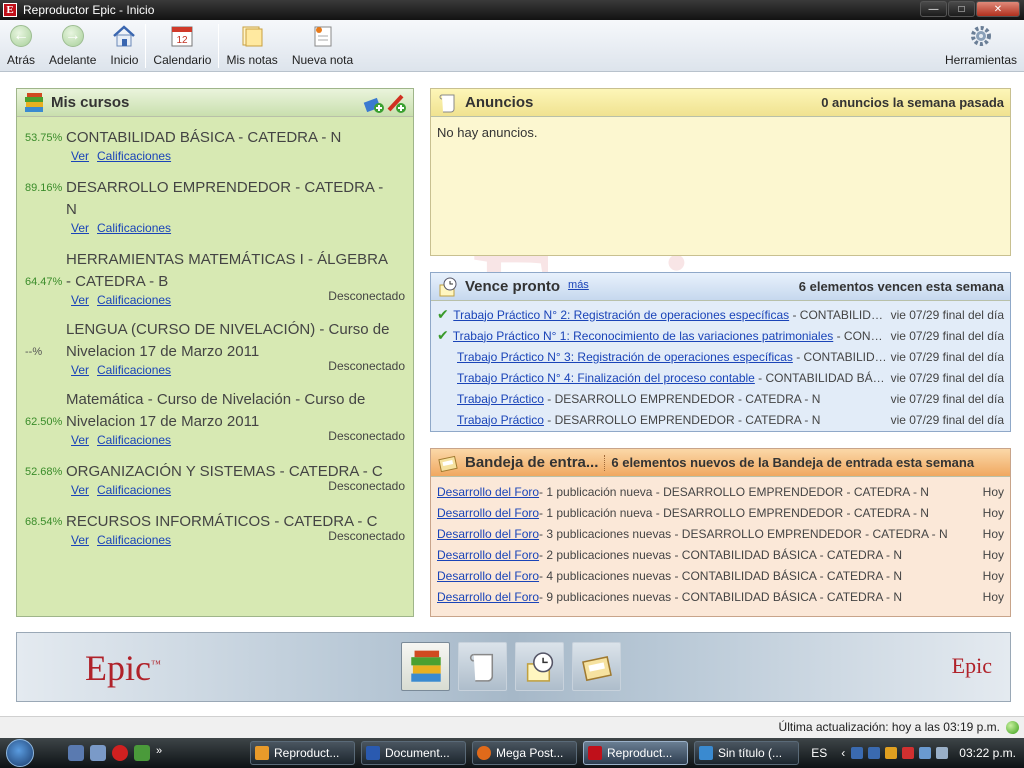  I want to click on close-button: ✕, so click(998, 9).